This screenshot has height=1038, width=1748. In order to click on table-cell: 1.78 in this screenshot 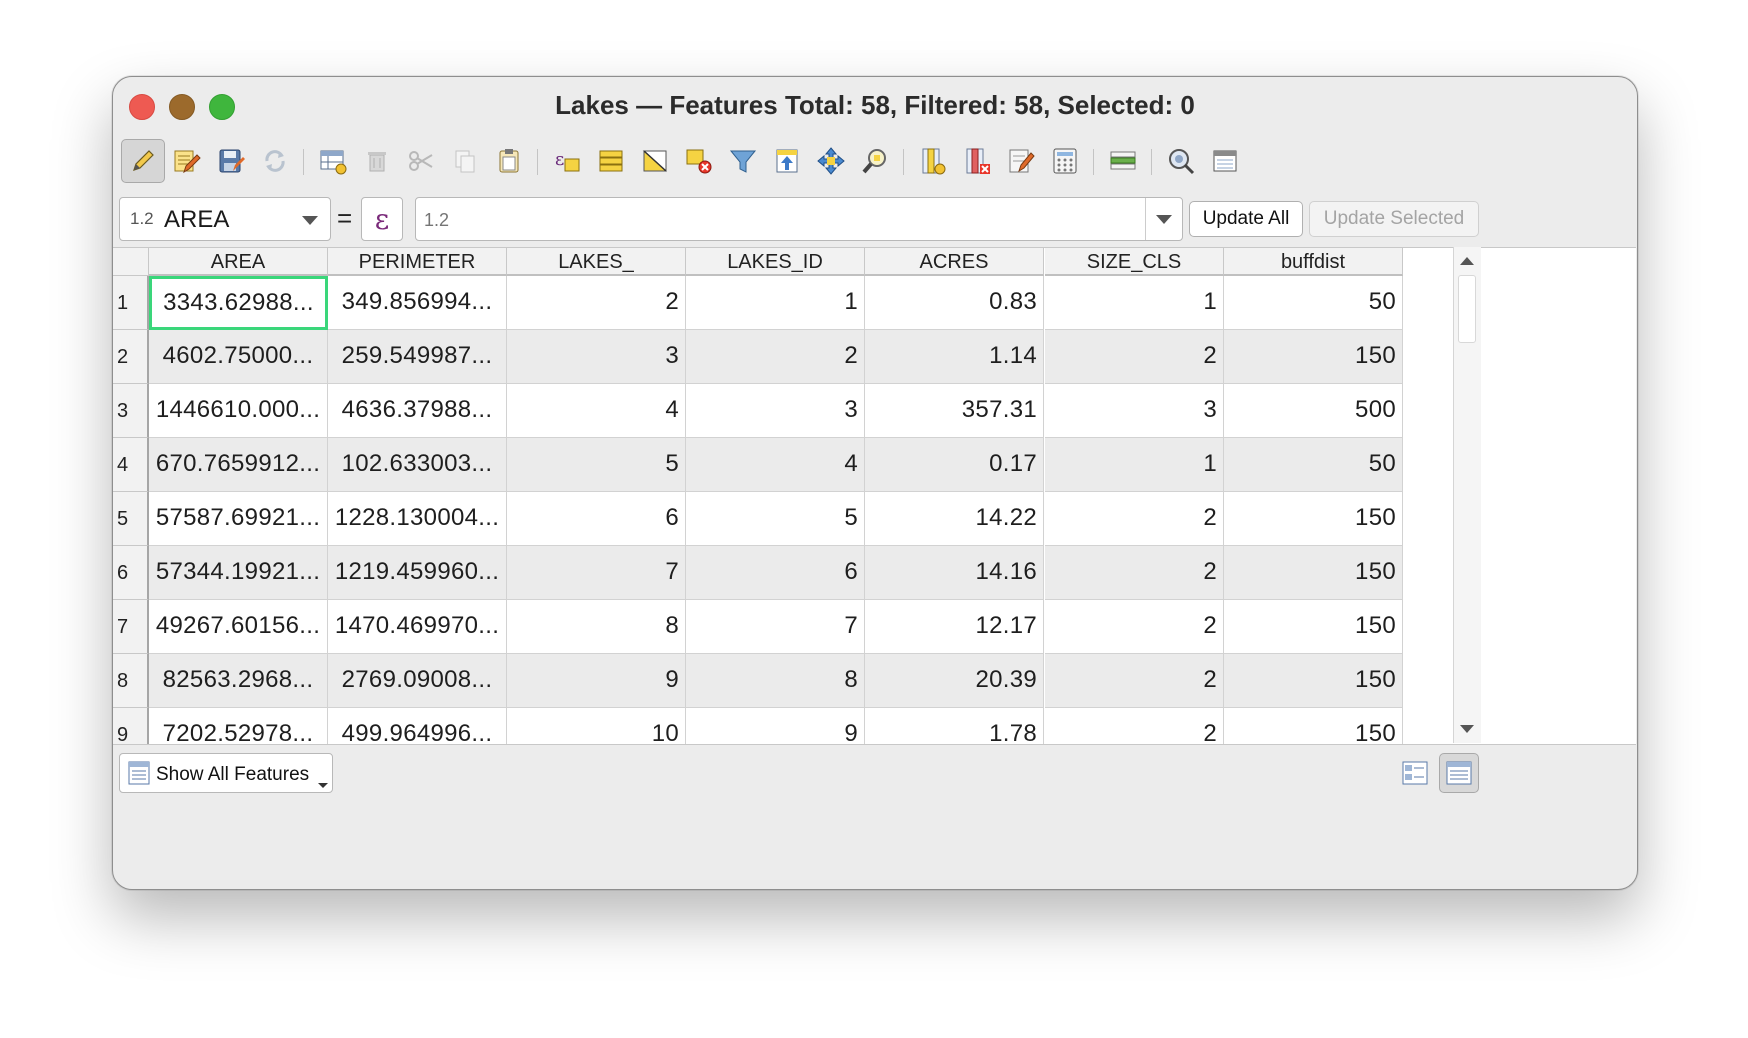, I will do `click(954, 726)`.